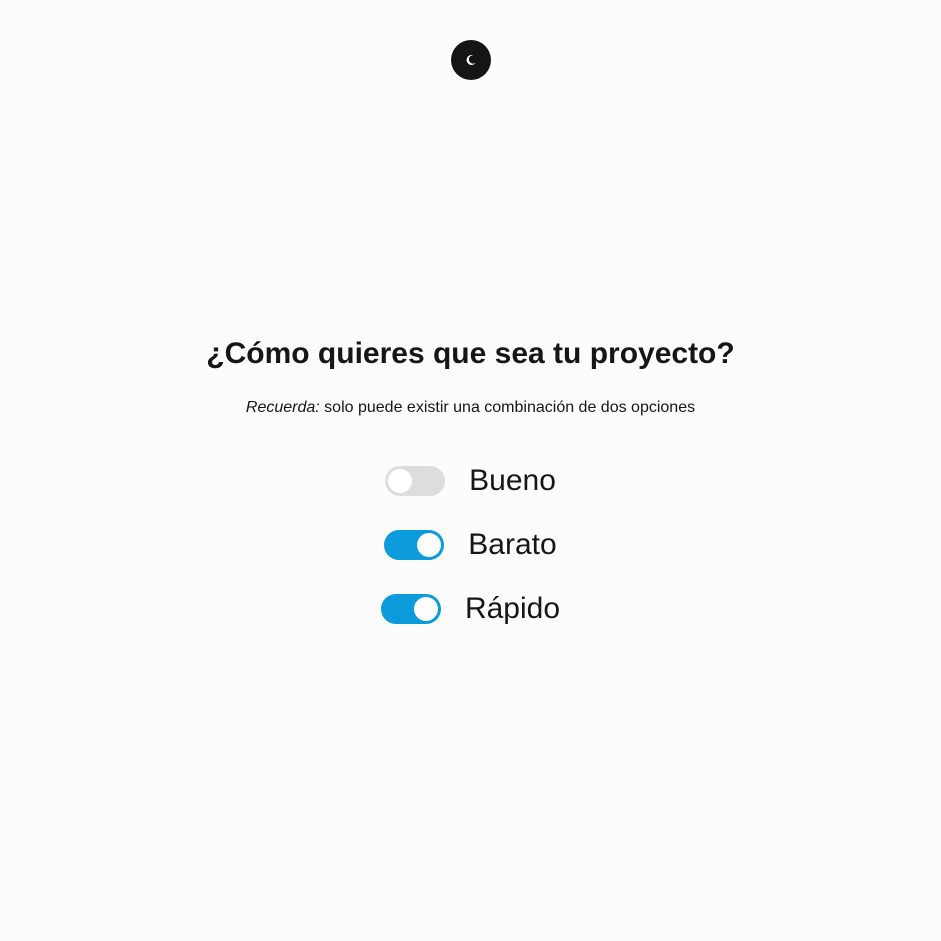  I want to click on moon-icon, so click(471, 59).